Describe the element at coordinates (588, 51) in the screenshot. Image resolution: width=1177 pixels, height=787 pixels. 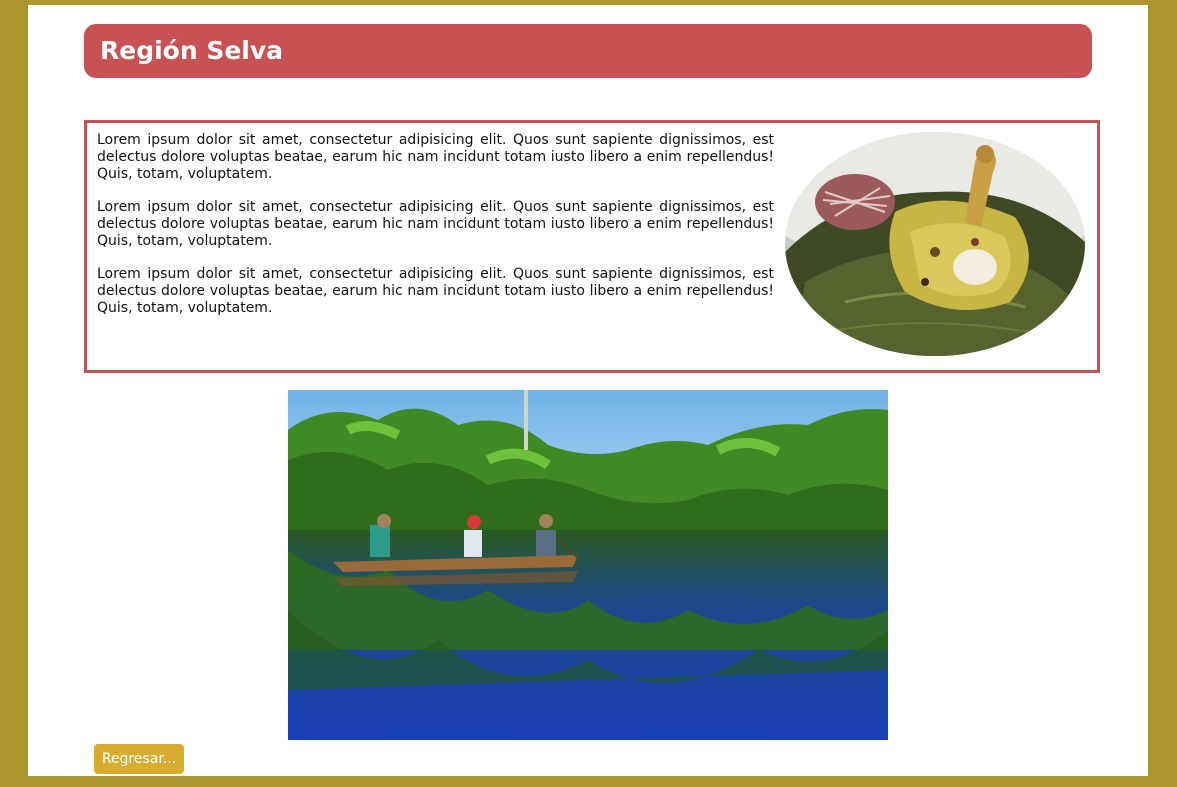
I see `title-bar: Región Selva` at that location.